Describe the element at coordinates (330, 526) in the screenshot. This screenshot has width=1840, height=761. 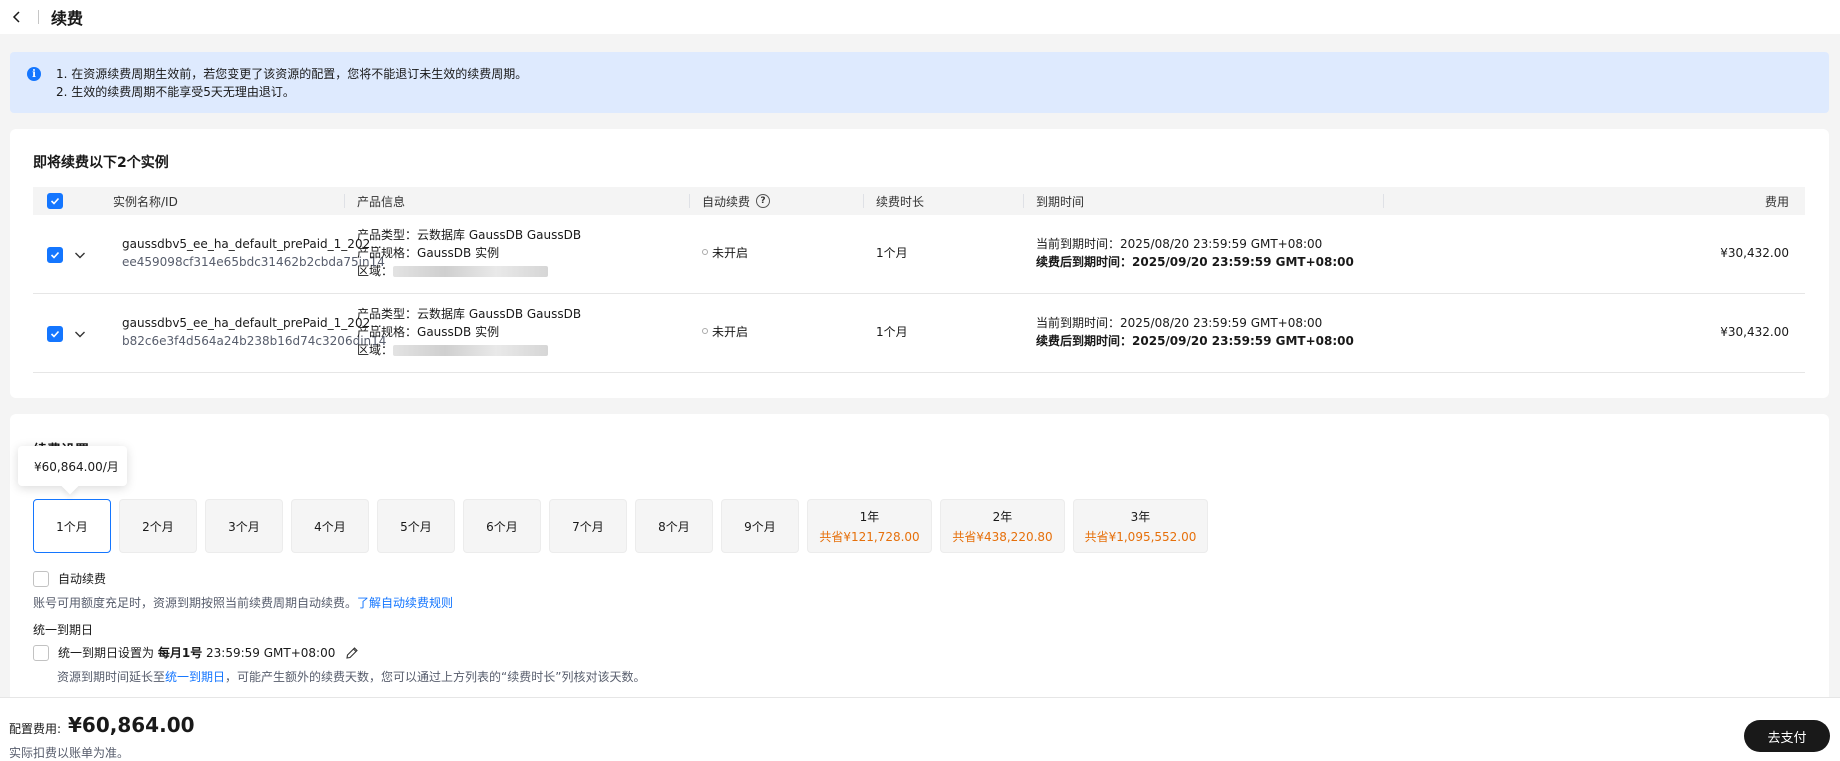
I see `period-option: 4个月` at that location.